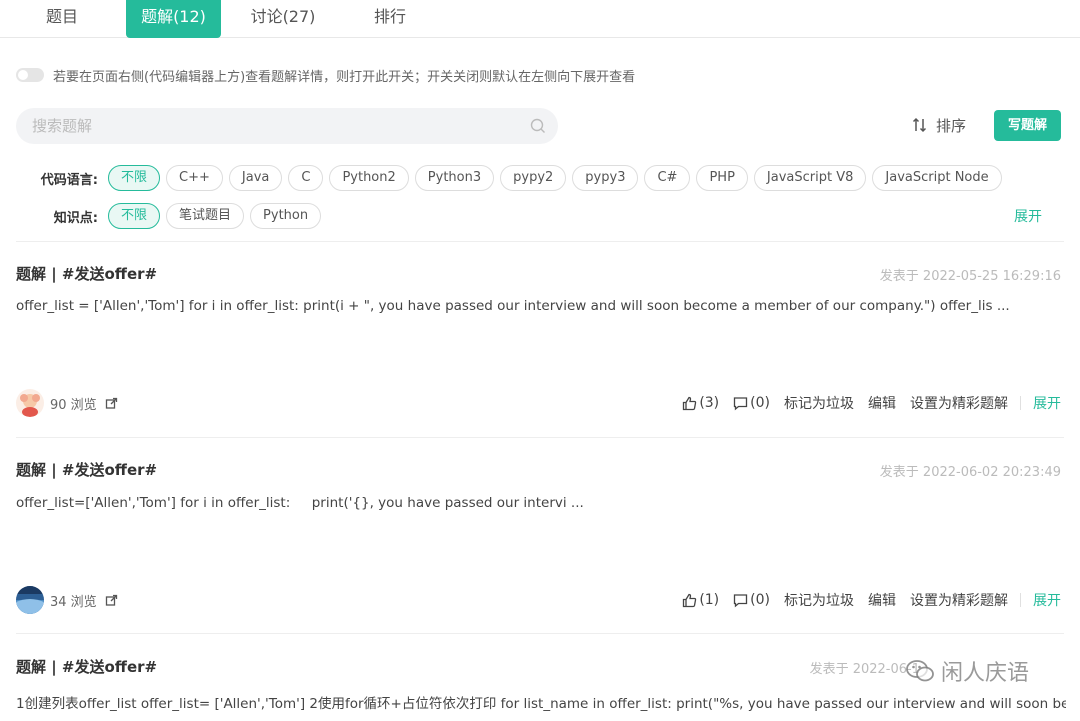 The image size is (1080, 721). Describe the element at coordinates (272, 126) in the screenshot. I see `search-input` at that location.